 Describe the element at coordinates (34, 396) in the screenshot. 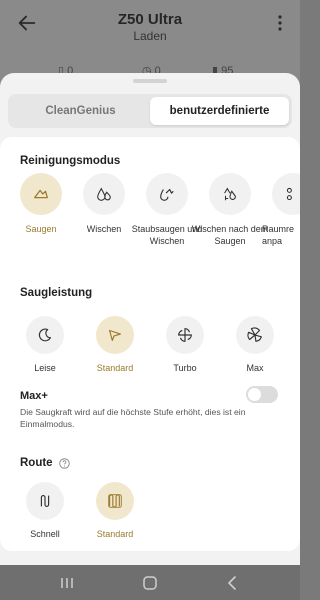

I see `maxplus-title: Max+` at that location.